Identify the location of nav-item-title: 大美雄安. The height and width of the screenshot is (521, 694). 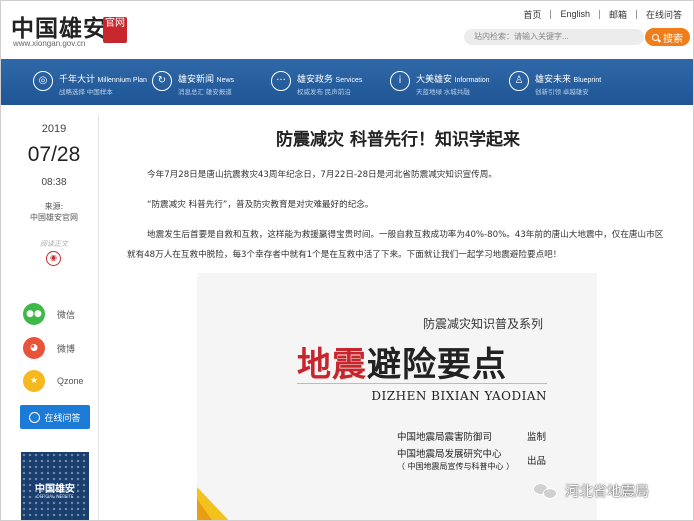
(434, 79).